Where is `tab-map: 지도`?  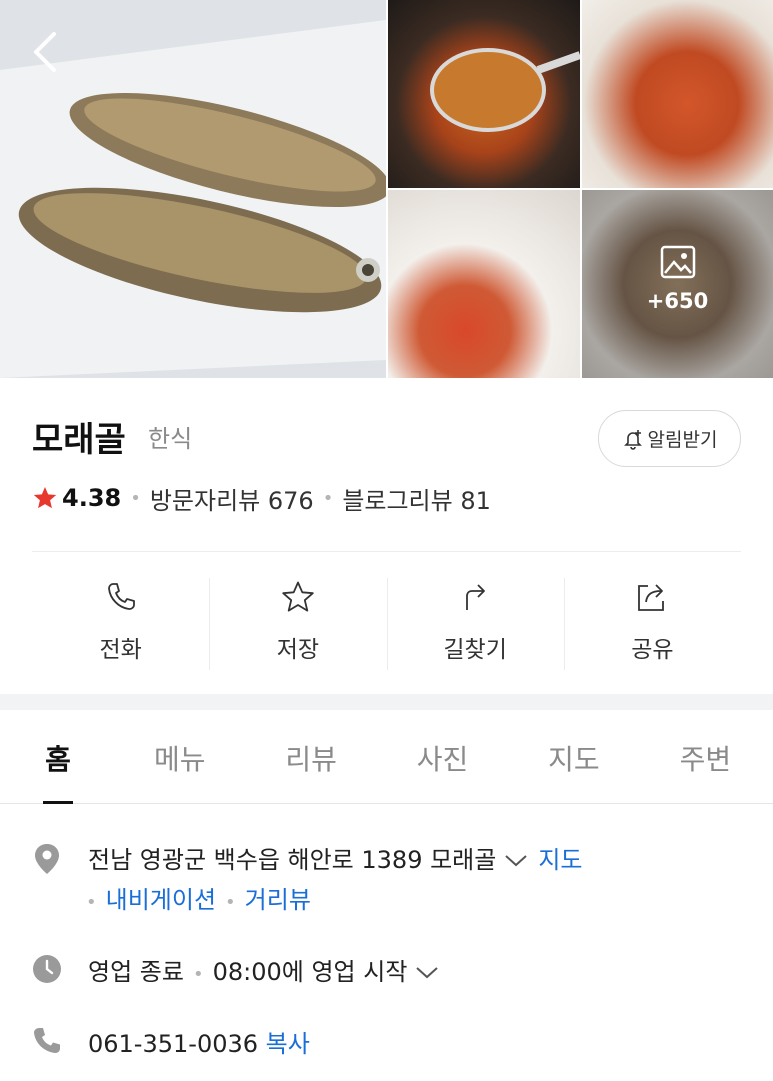
tab-map: 지도 is located at coordinates (573, 756).